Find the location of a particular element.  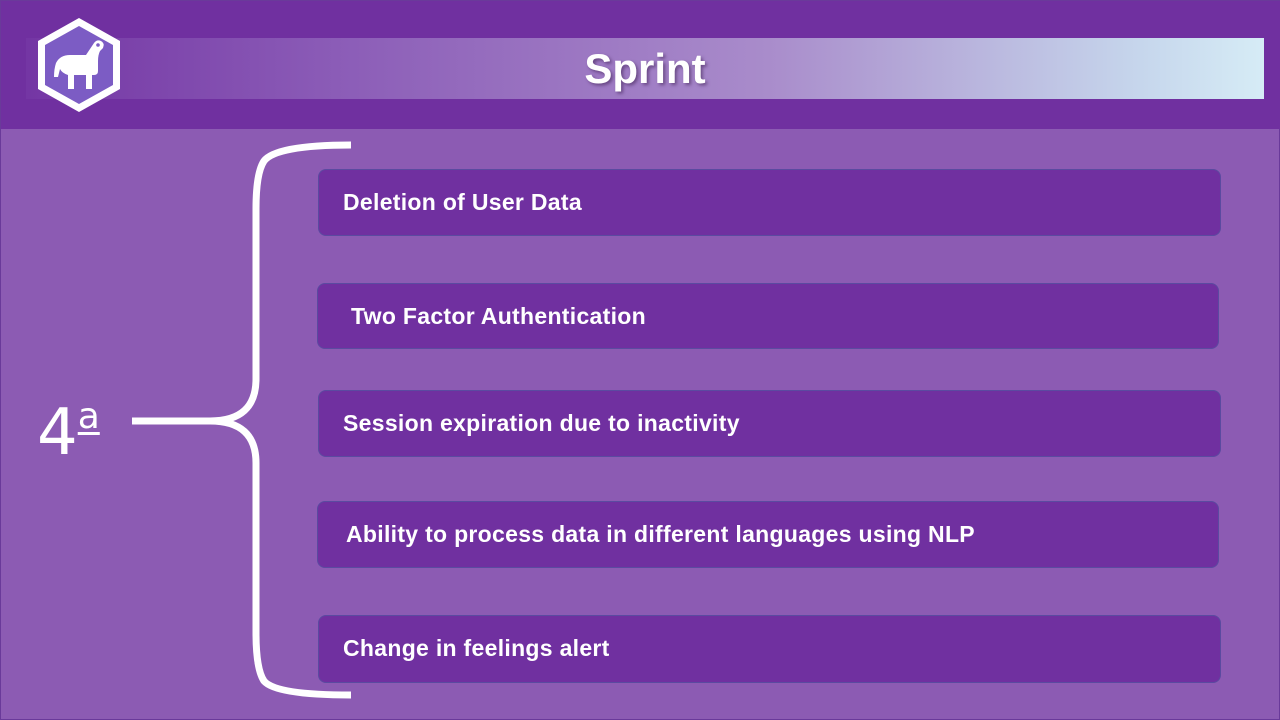

task-item-1: Deletion of User Data is located at coordinates (769, 202).